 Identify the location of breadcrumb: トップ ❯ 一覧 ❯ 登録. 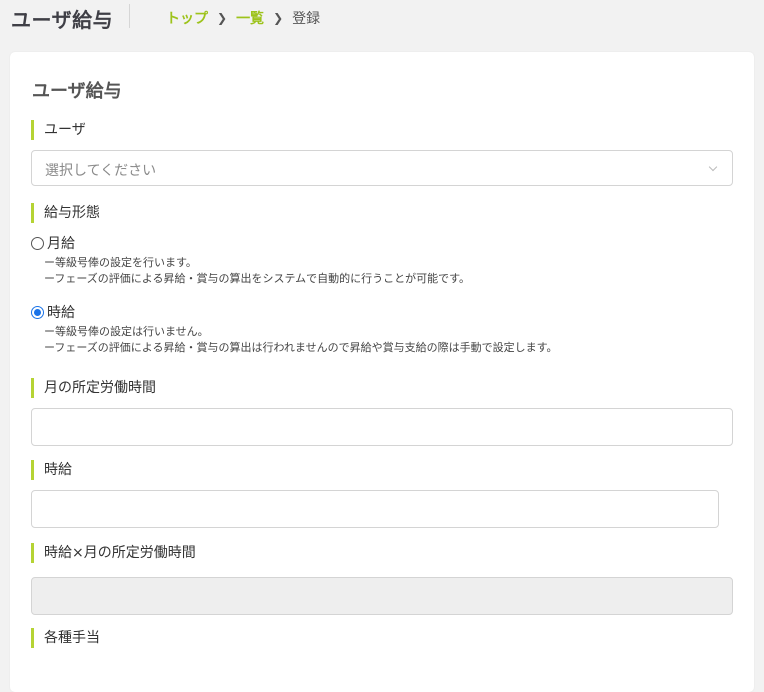
(243, 18).